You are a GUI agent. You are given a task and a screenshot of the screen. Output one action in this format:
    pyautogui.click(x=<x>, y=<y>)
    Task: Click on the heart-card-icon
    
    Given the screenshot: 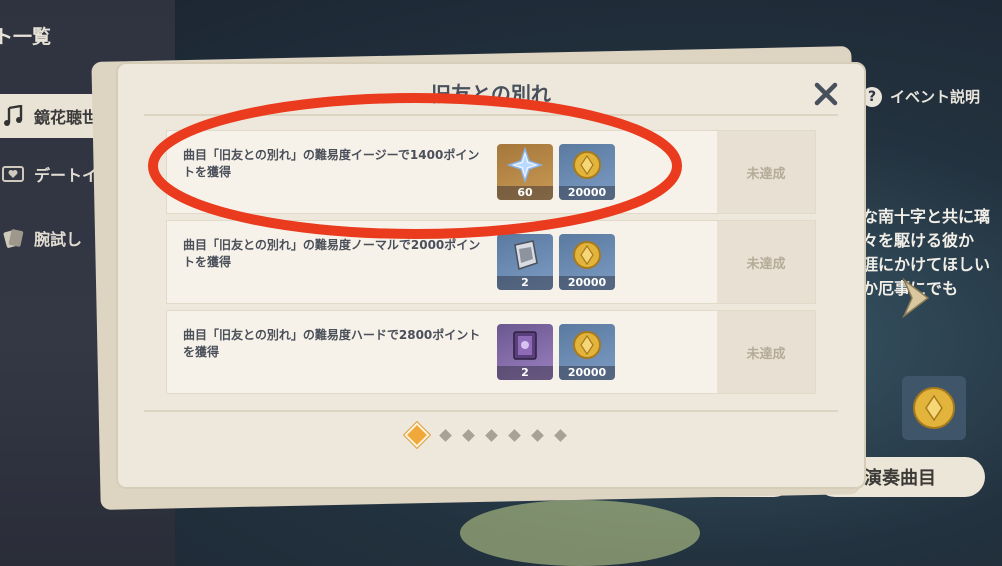 What is the action you would take?
    pyautogui.click(x=13, y=174)
    